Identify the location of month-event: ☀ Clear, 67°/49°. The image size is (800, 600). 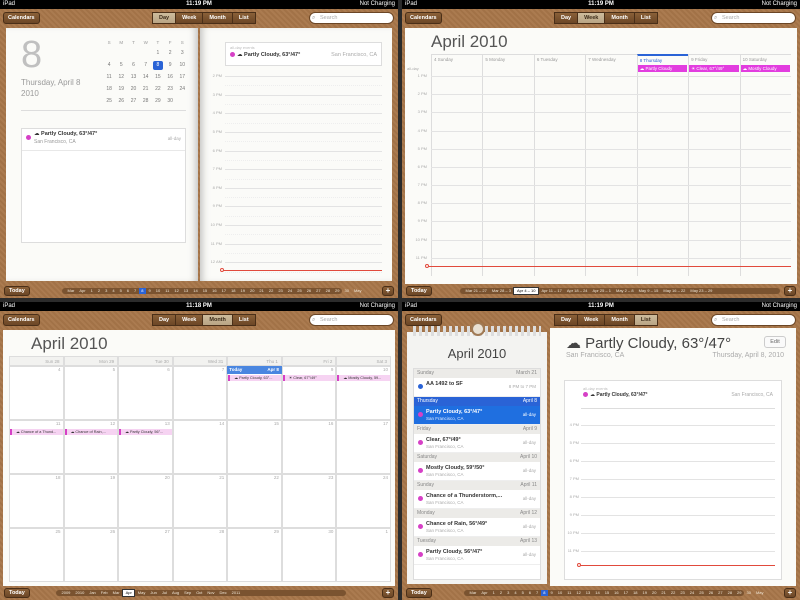
(309, 378).